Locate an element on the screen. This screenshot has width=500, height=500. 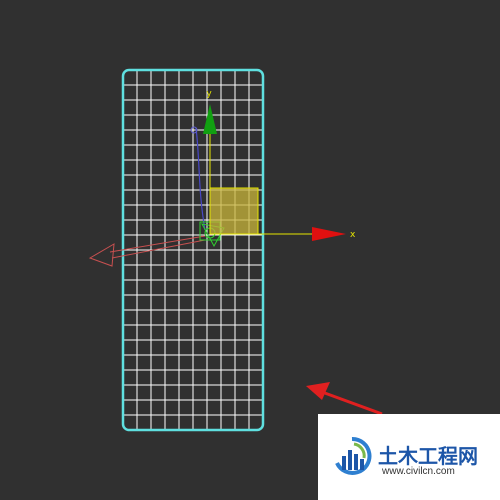
watermark-url: www.civilcn.com is located at coordinates (418, 471).